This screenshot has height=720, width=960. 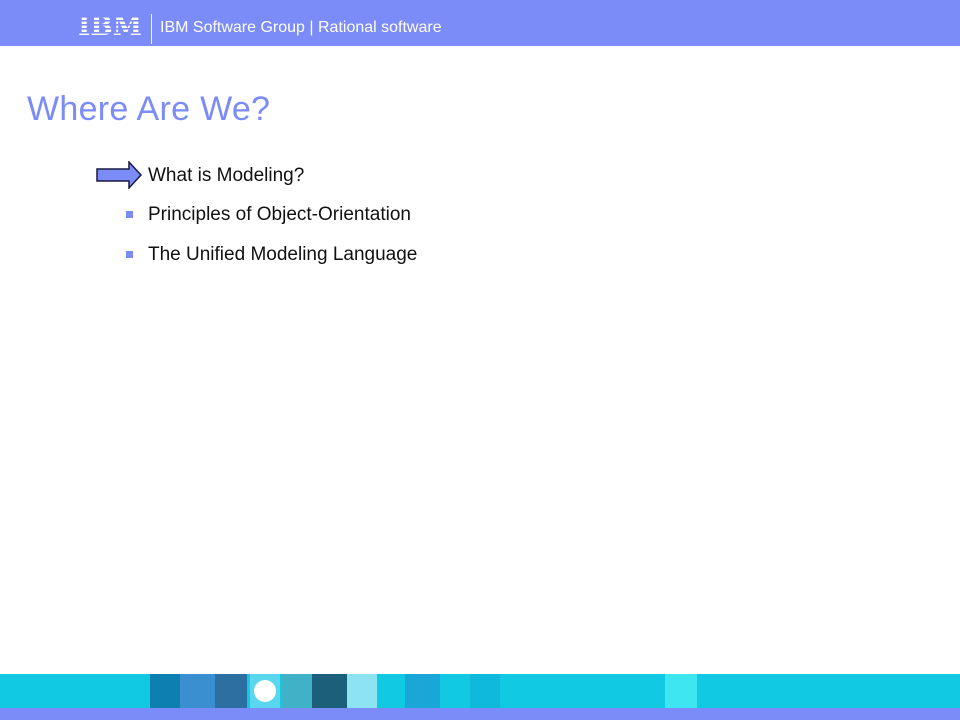 I want to click on arrow-icon, so click(x=119, y=175).